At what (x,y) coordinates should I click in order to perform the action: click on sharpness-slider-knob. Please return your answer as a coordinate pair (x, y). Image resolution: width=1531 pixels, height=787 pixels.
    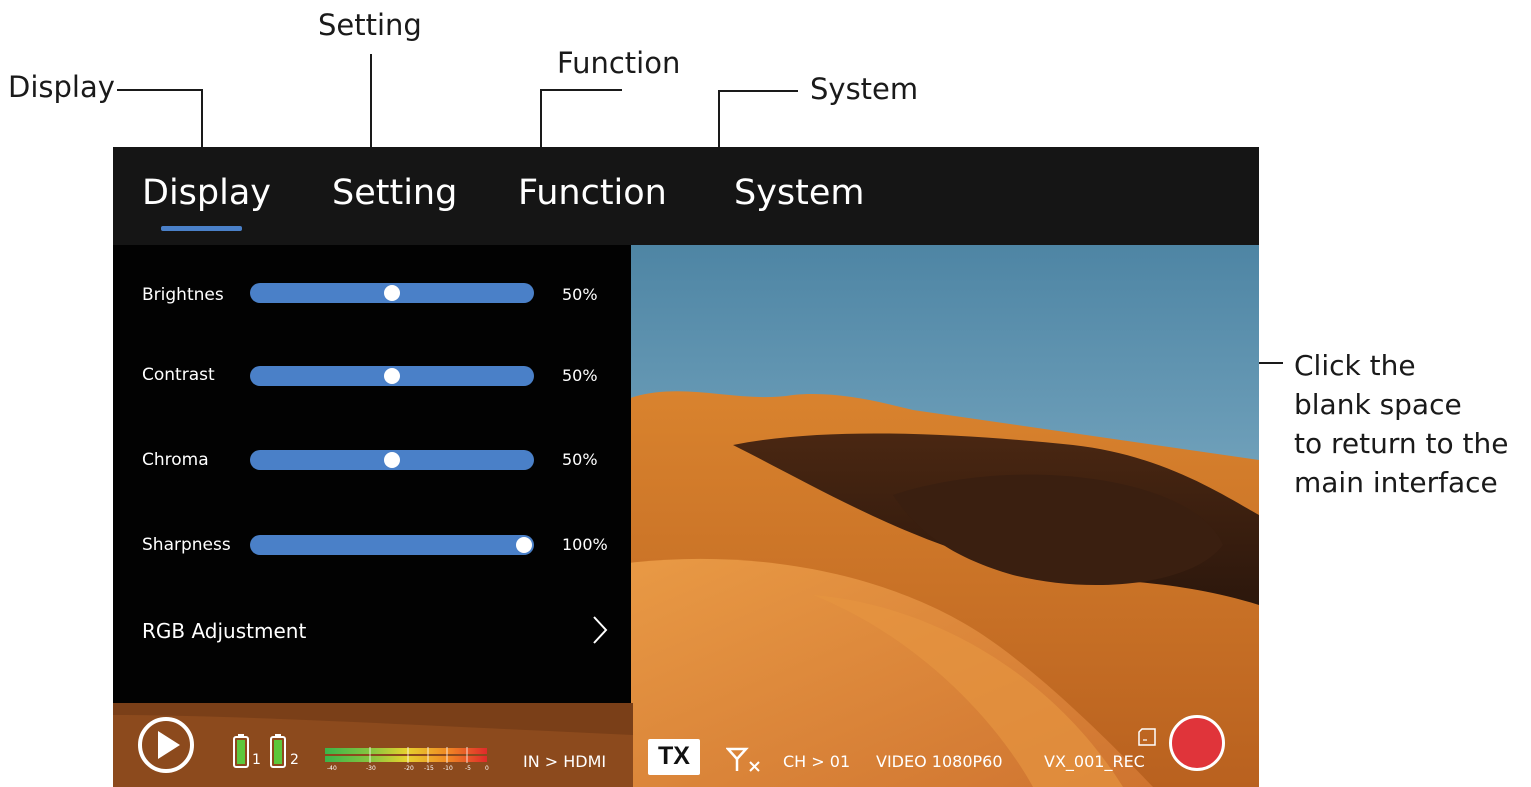
    Looking at the image, I should click on (524, 545).